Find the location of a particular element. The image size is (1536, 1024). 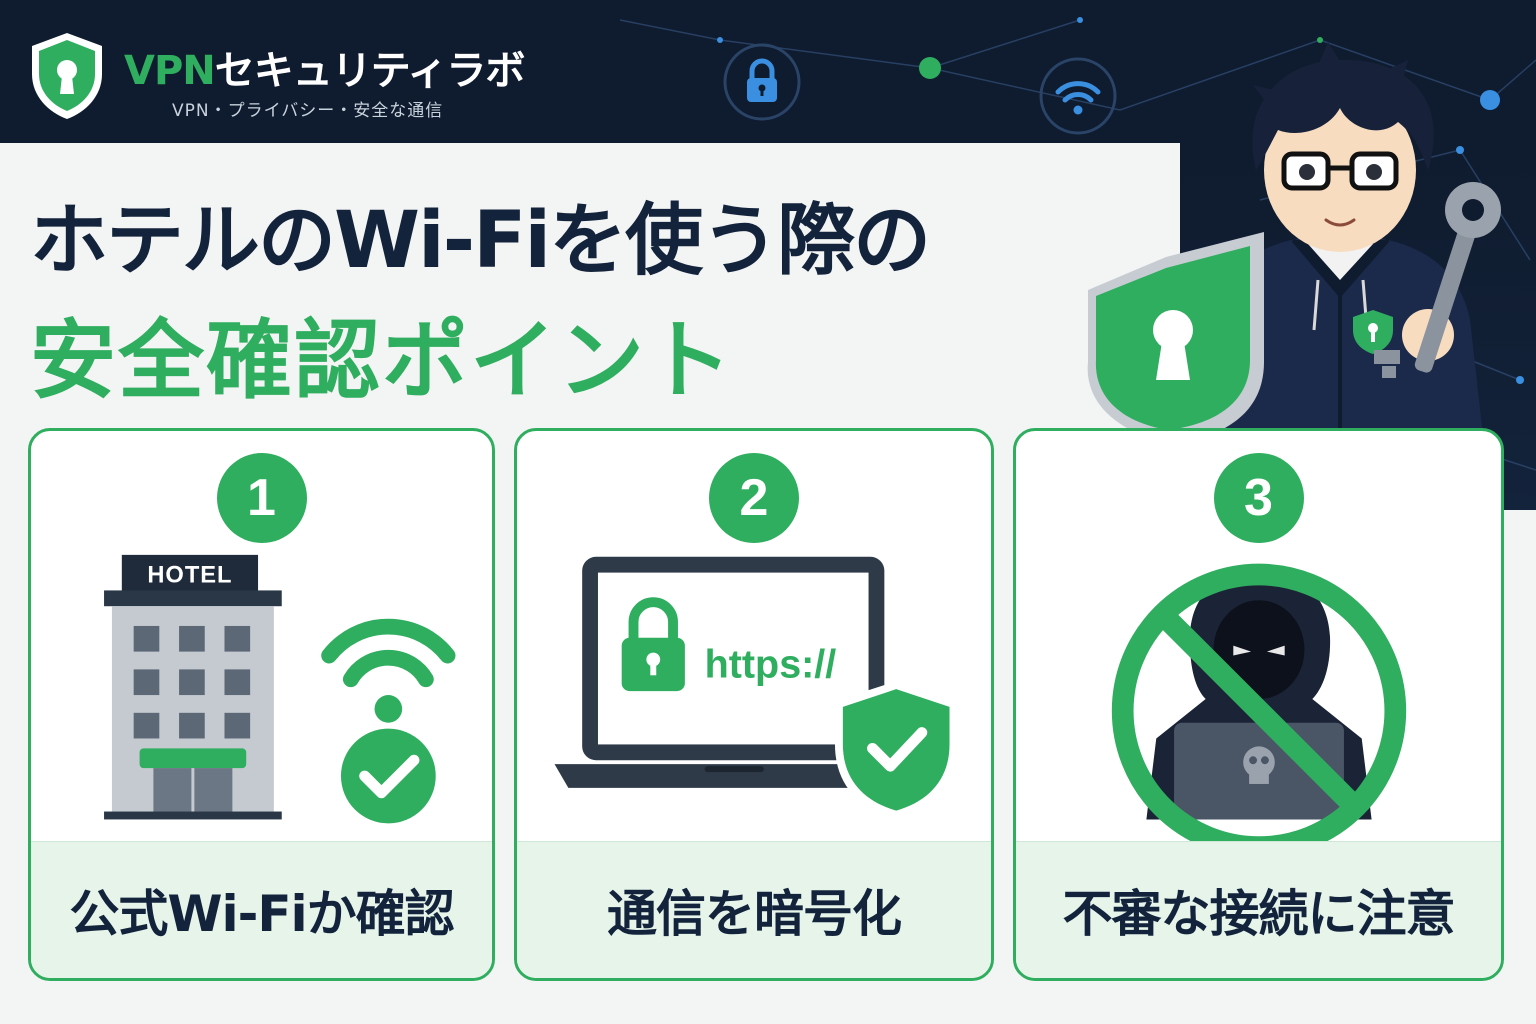

card-illustration is located at coordinates (1259, 706).